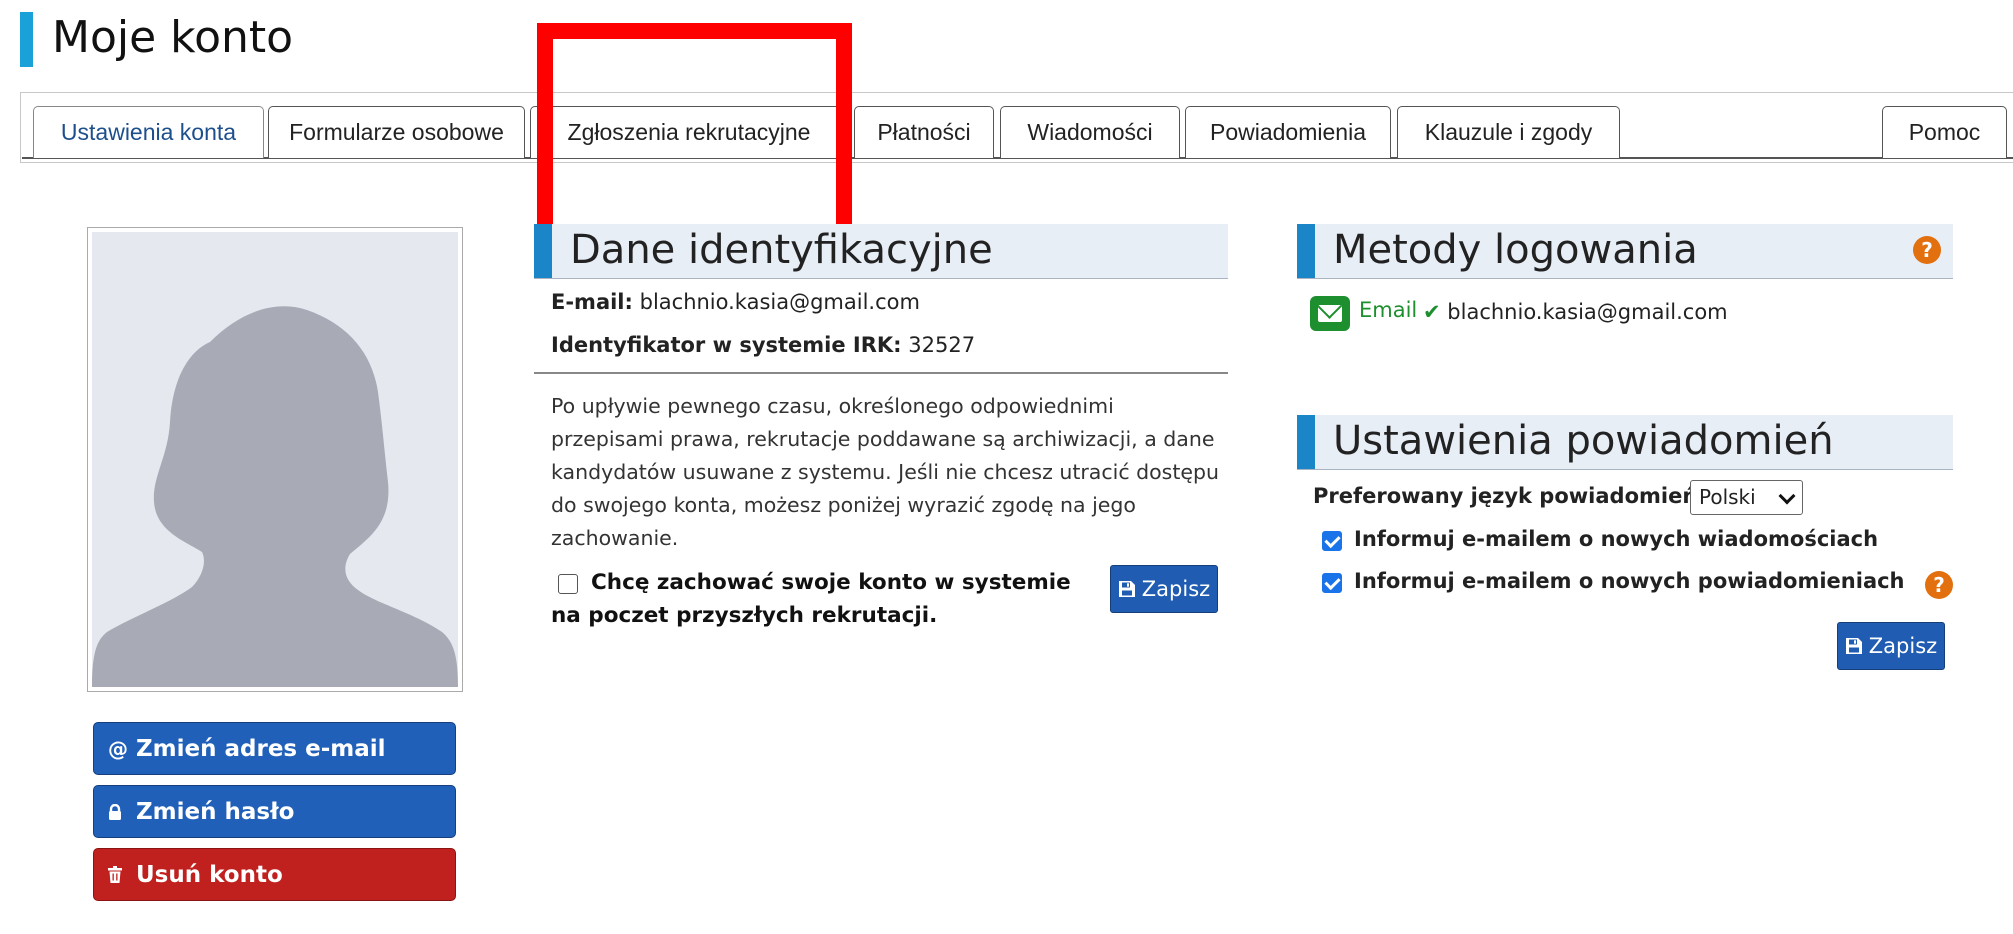 This screenshot has width=2013, height=934. Describe the element at coordinates (122, 874) in the screenshot. I see `trash-icon` at that location.